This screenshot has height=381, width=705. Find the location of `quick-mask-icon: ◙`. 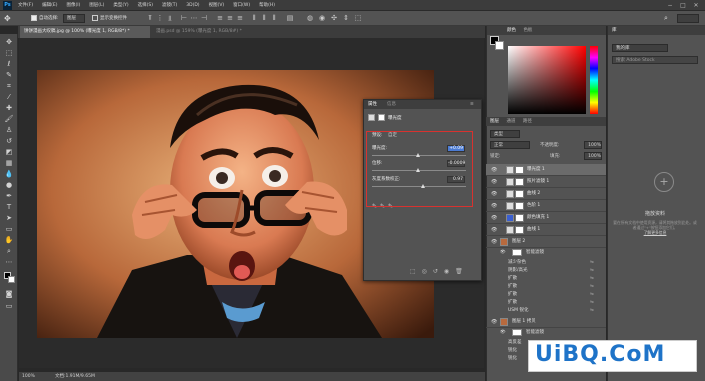

quick-mask-icon: ◙ is located at coordinates (9, 294).